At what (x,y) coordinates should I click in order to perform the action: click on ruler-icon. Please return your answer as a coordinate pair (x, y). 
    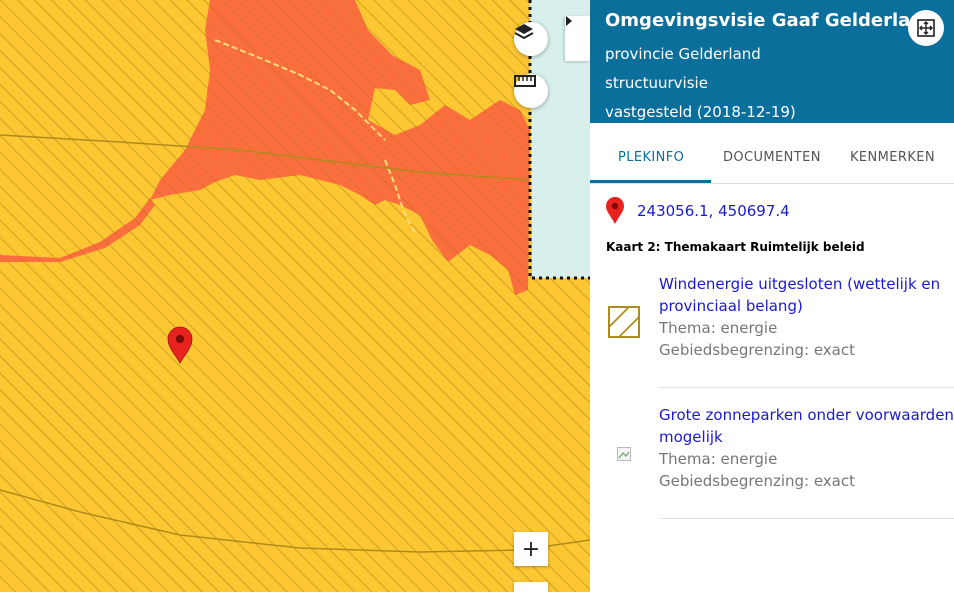
    Looking at the image, I should click on (525, 81).